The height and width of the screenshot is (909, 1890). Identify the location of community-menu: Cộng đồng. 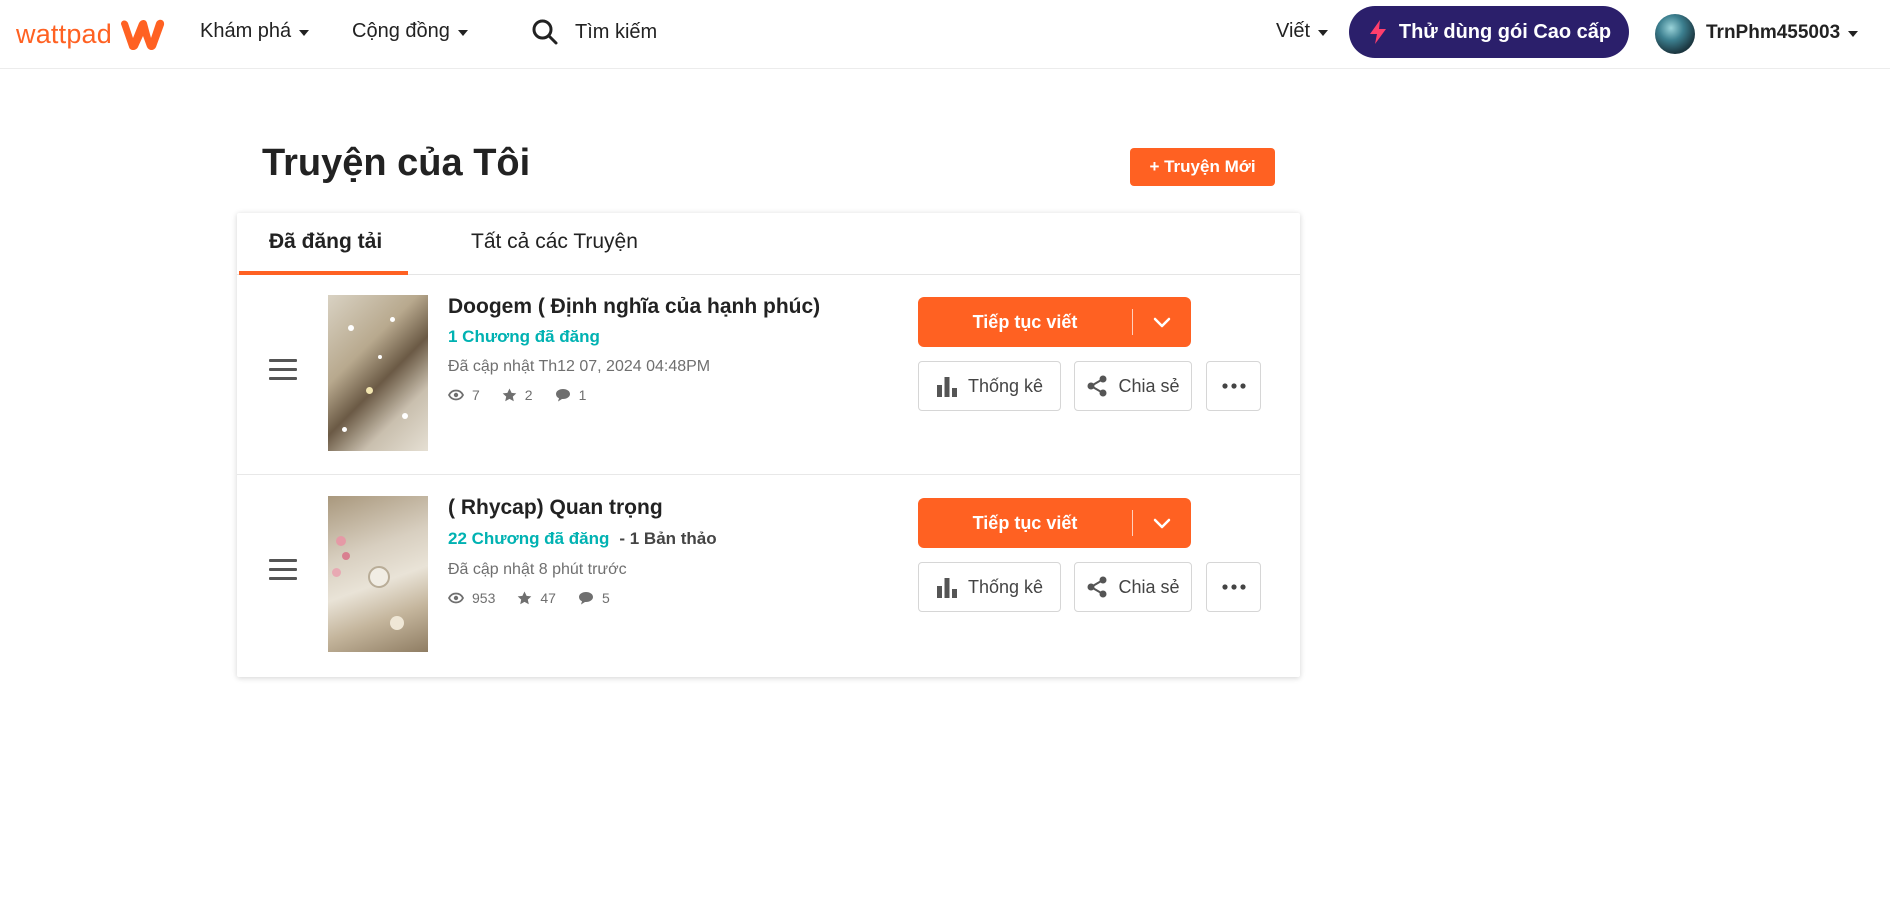
(410, 31).